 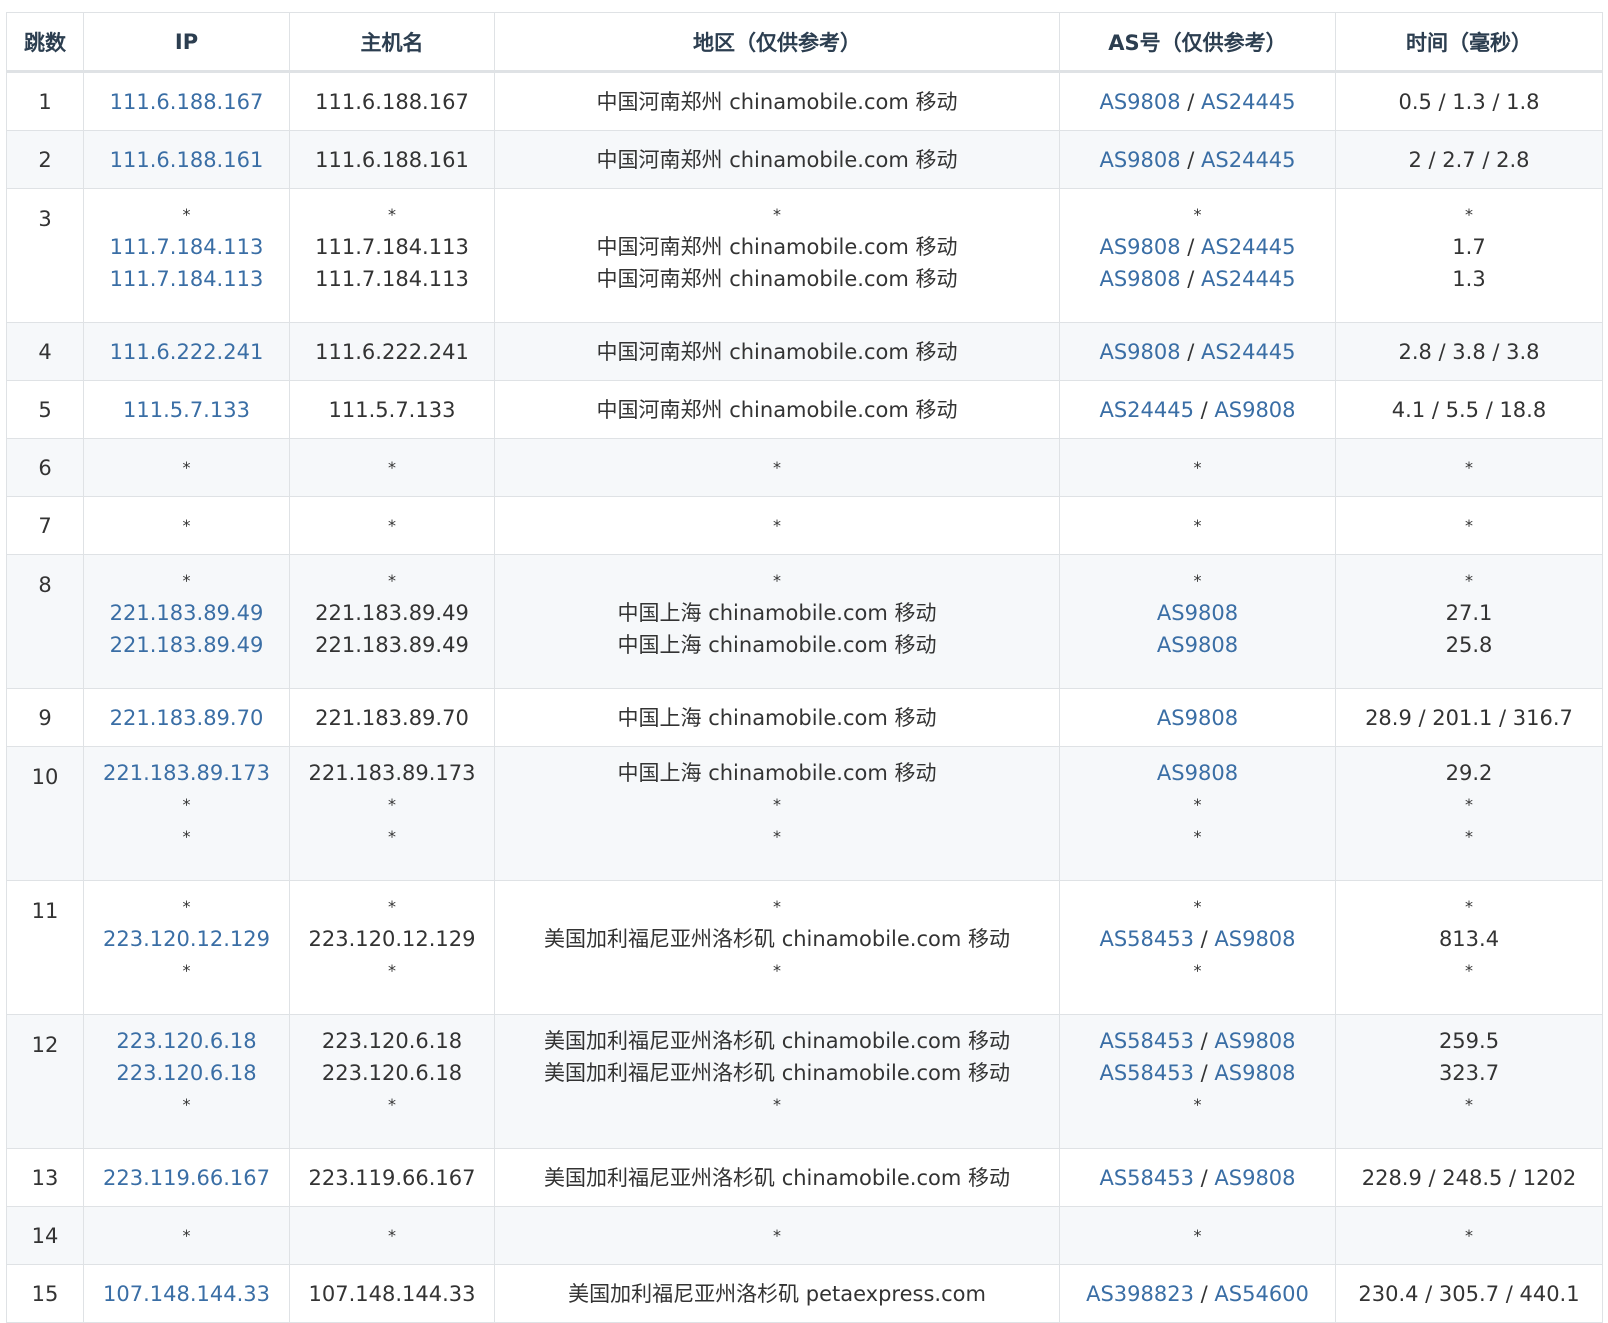 What do you see at coordinates (777, 939) in the screenshot?
I see `region-text: 美国加利福尼亚州洛杉矶 chinamobile.com 移动` at bounding box center [777, 939].